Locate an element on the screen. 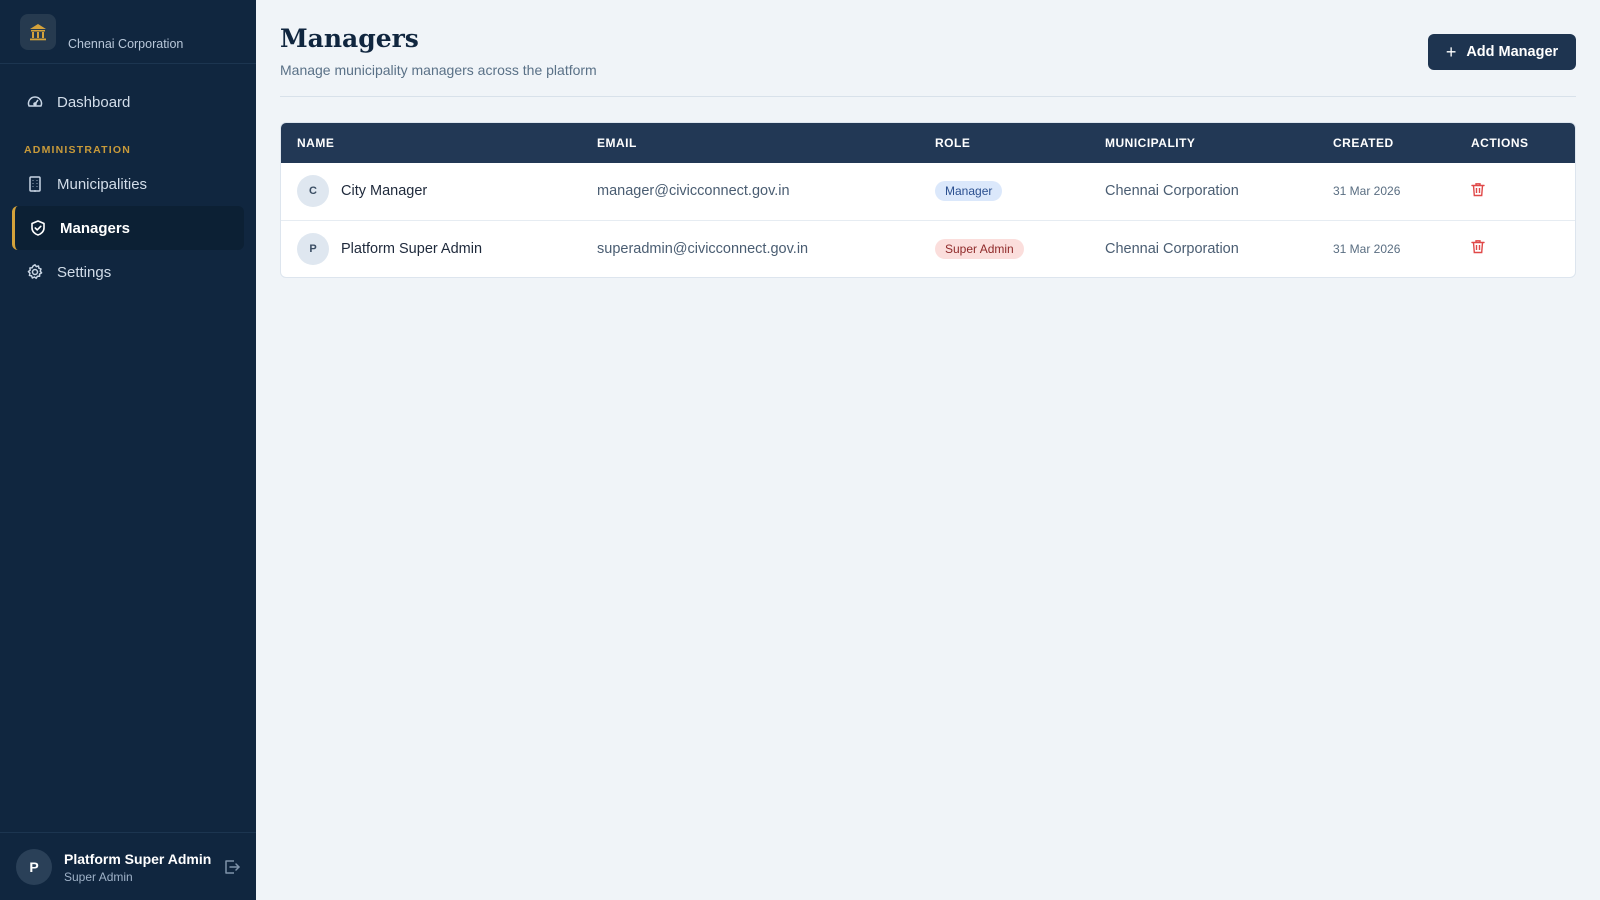 This screenshot has height=900, width=1600. sidebar-item-dashboard: Dashboard is located at coordinates (128, 102).